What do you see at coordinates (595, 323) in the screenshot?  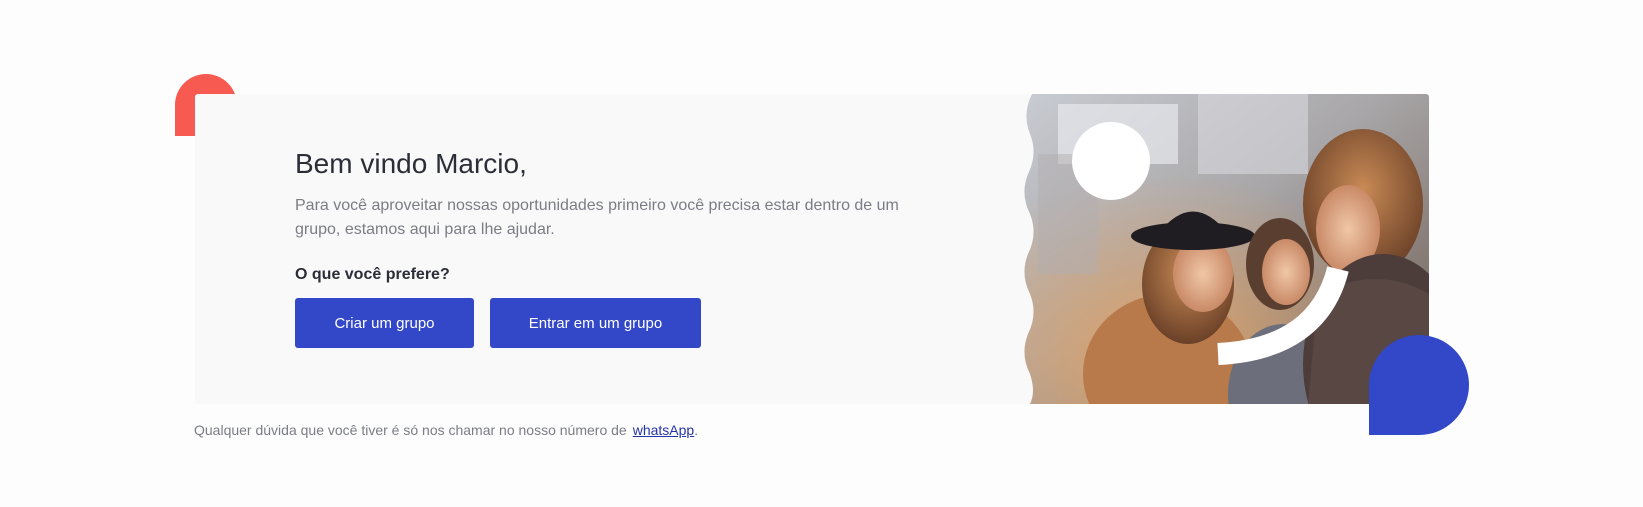 I see `join-group-button: Entrar em um grupo` at bounding box center [595, 323].